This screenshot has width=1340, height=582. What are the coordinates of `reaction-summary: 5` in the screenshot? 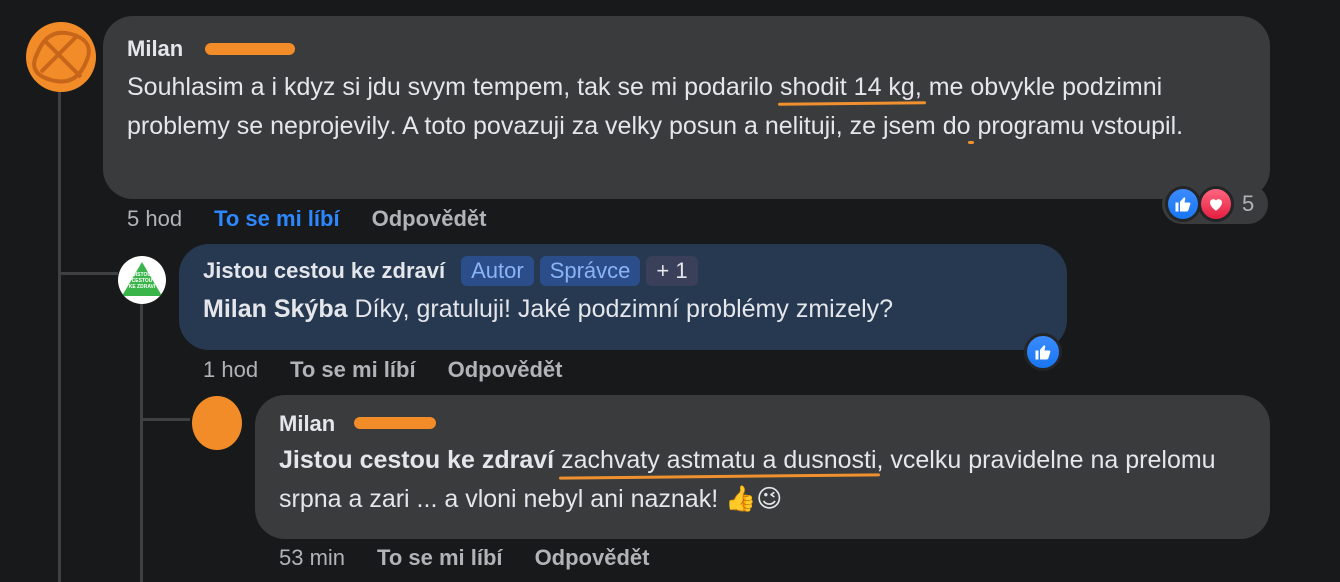 It's located at (1215, 204).